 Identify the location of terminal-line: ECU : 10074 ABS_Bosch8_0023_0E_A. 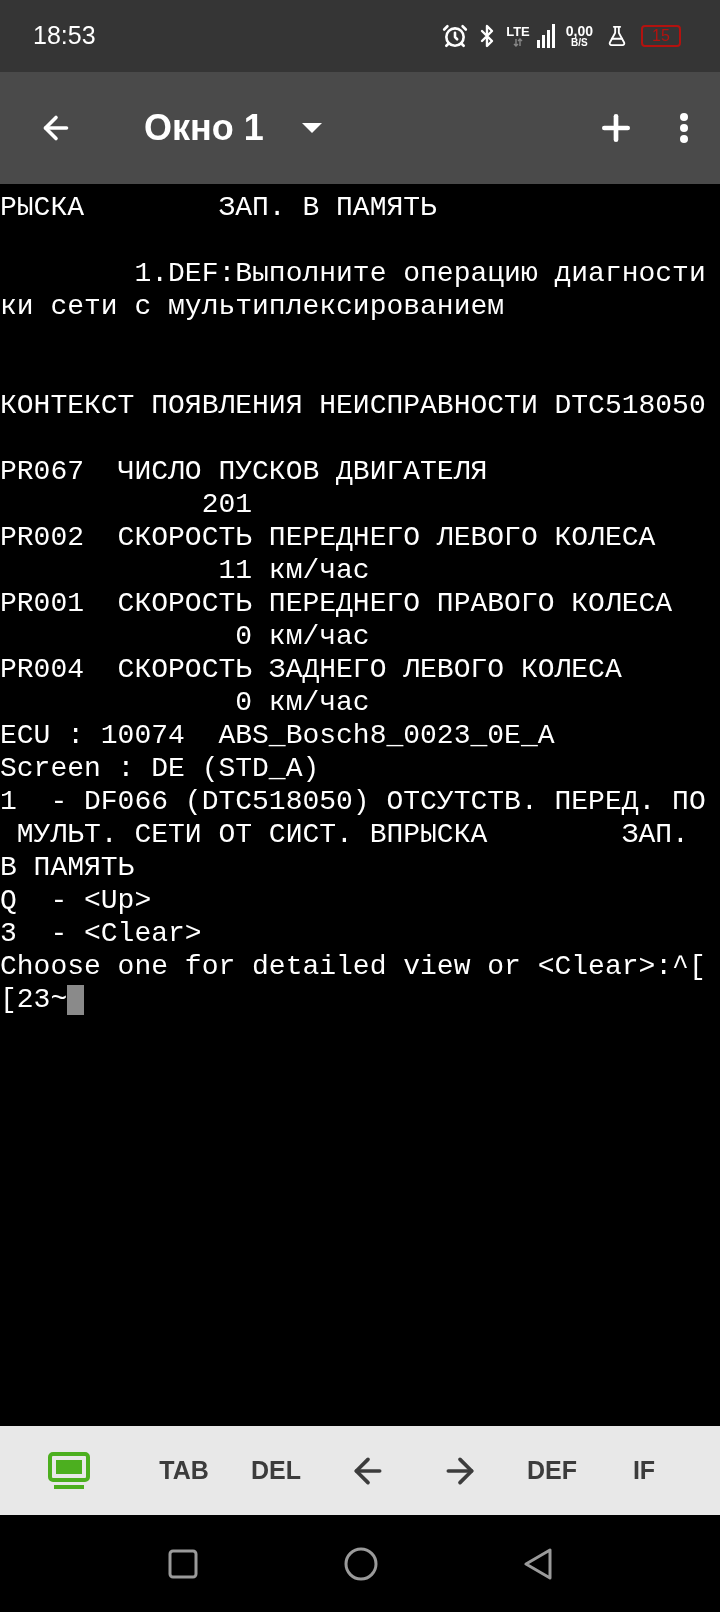
(277, 735).